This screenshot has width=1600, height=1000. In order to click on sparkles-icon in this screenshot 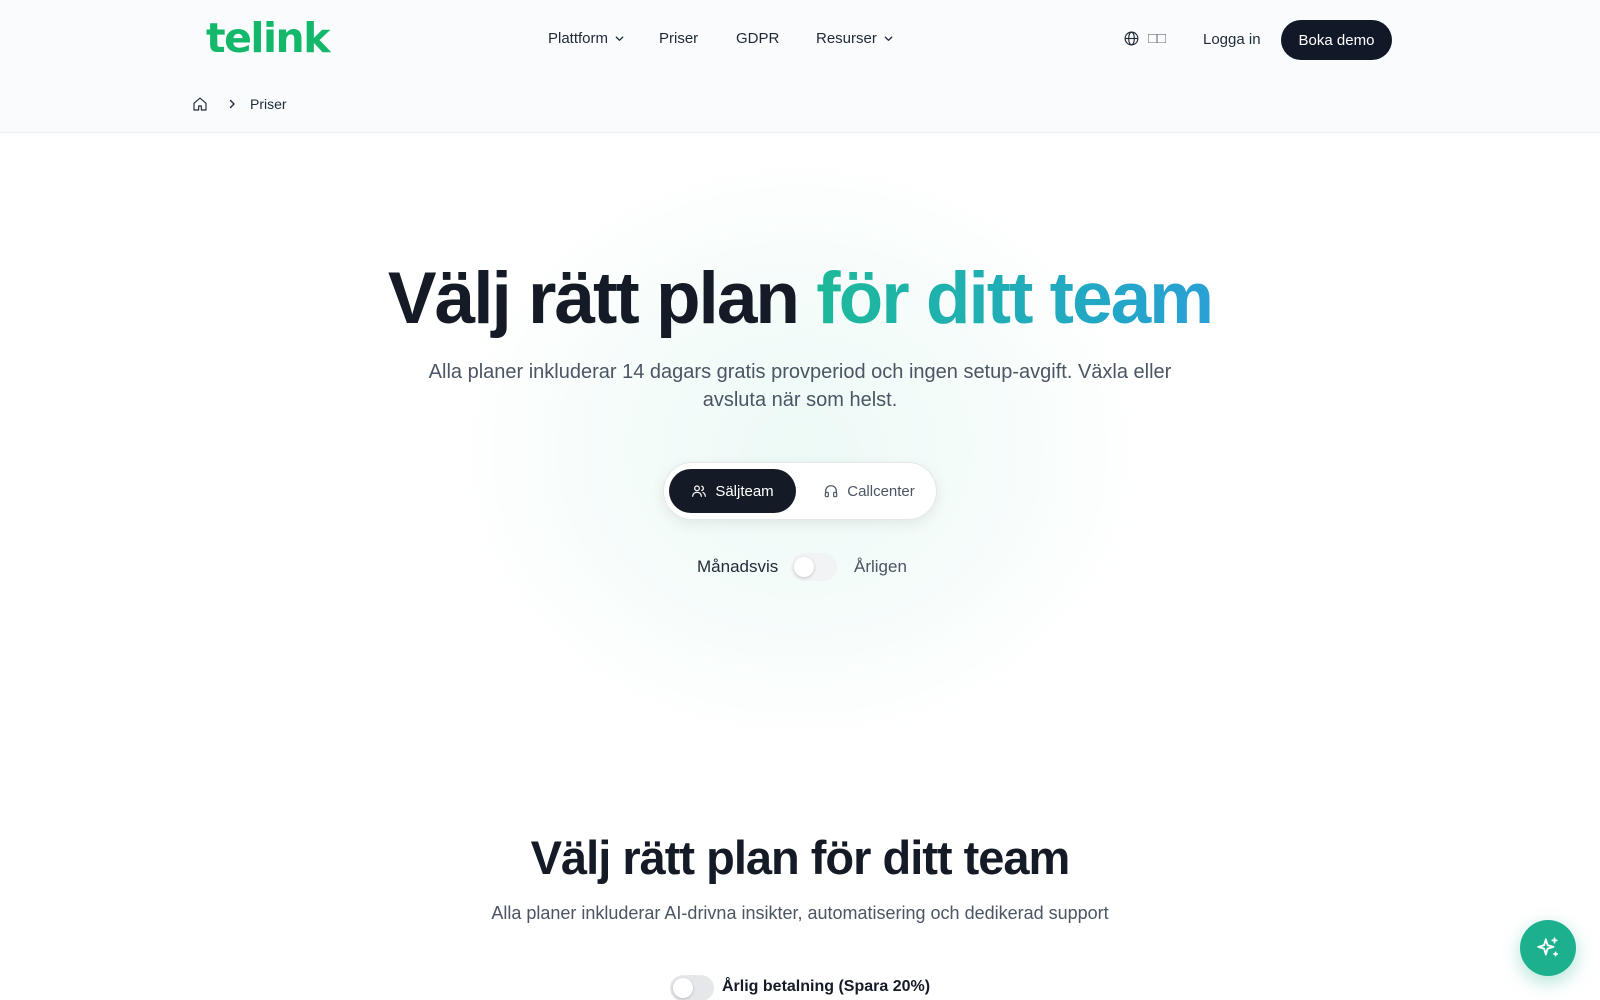, I will do `click(1548, 947)`.